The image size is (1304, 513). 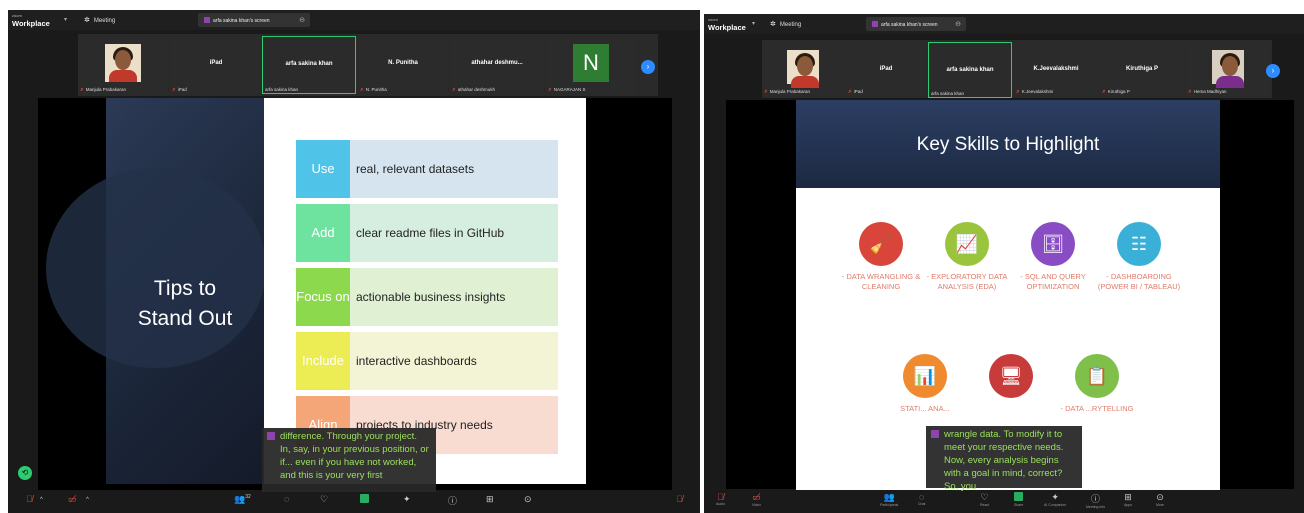 What do you see at coordinates (242, 499) in the screenshot?
I see `participants-icon: 👥32` at bounding box center [242, 499].